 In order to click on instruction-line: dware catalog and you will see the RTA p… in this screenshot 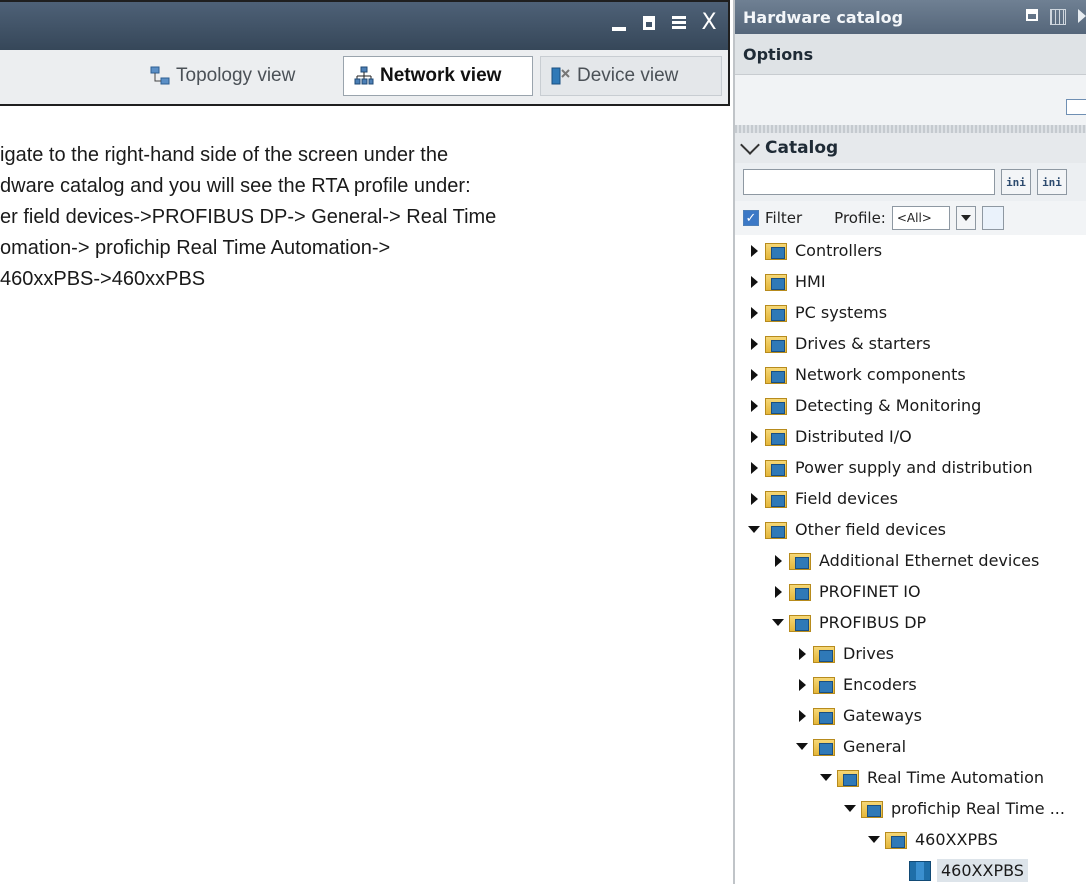, I will do `click(235, 186)`.